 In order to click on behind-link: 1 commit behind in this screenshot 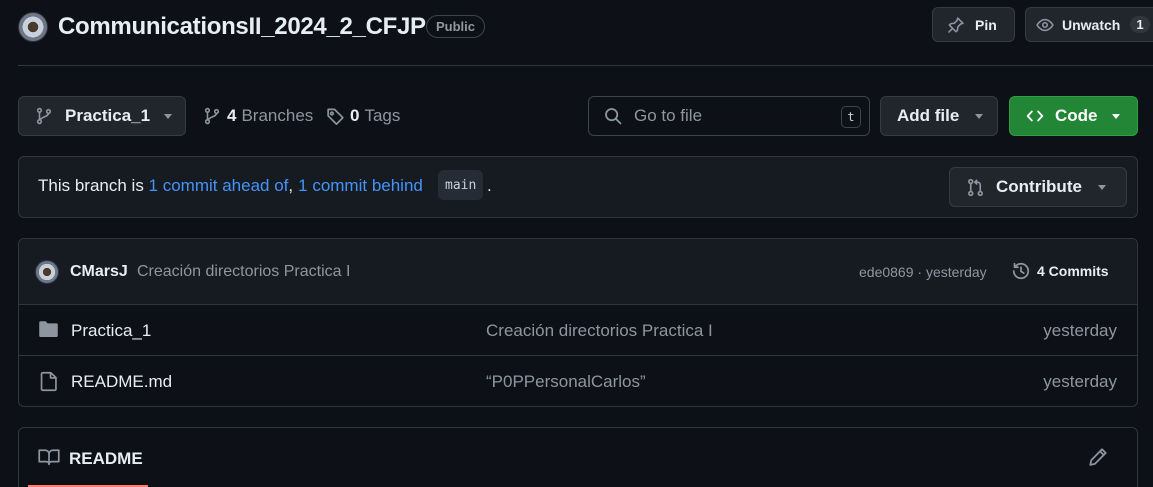, I will do `click(360, 186)`.